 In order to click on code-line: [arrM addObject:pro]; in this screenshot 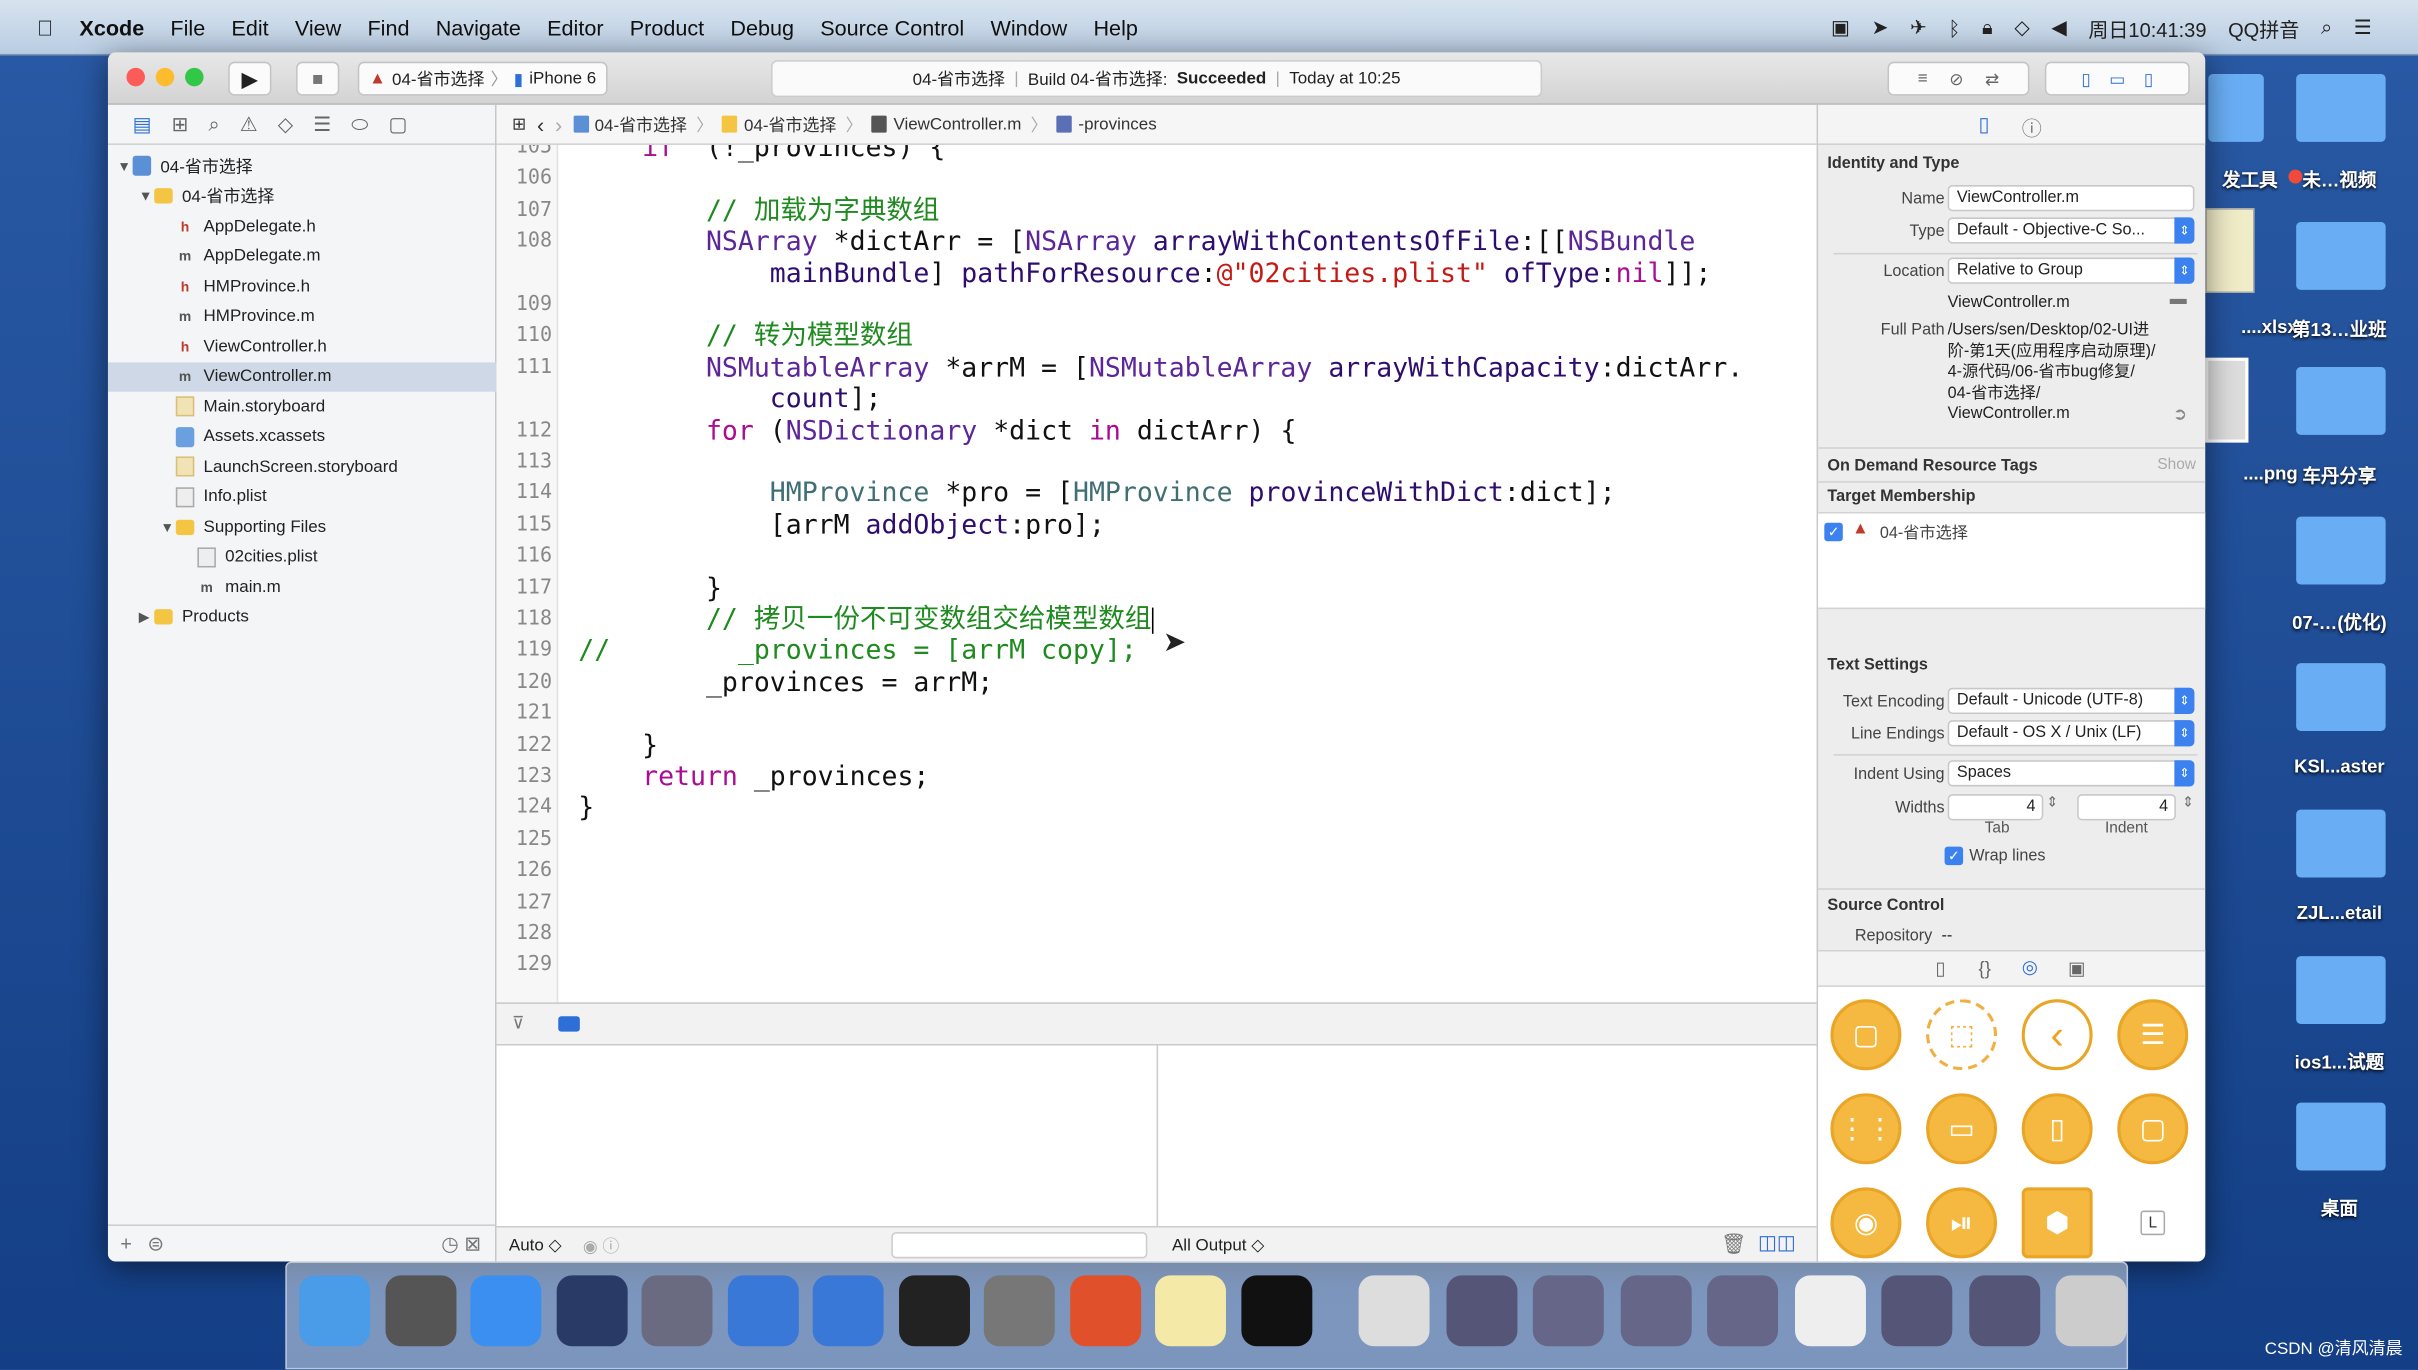, I will do `click(841, 525)`.